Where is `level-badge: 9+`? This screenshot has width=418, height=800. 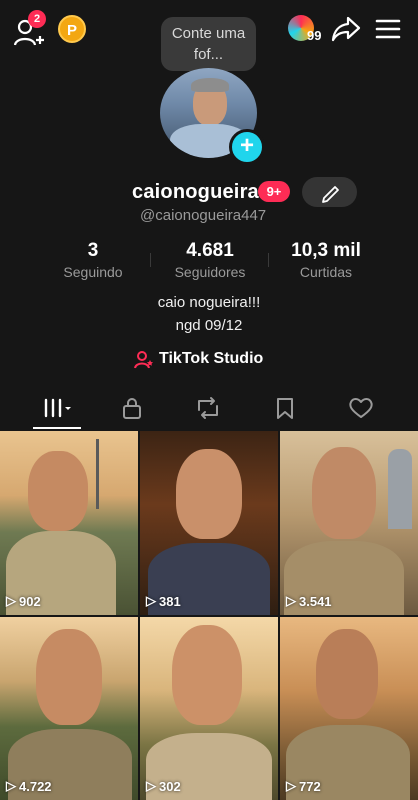
level-badge: 9+ is located at coordinates (274, 191).